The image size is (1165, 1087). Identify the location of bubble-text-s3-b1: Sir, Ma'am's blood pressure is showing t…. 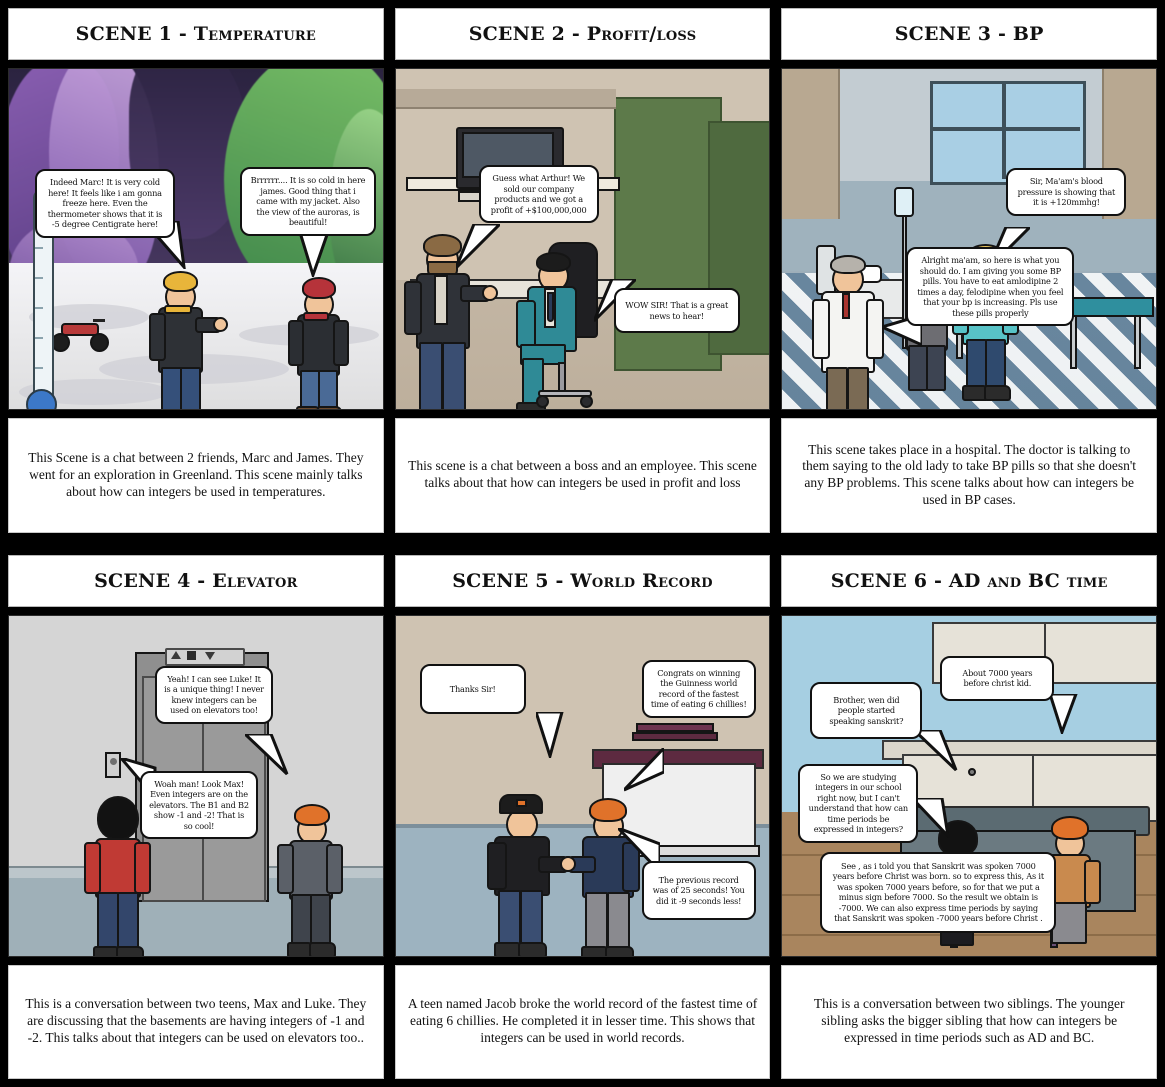
(1066, 191).